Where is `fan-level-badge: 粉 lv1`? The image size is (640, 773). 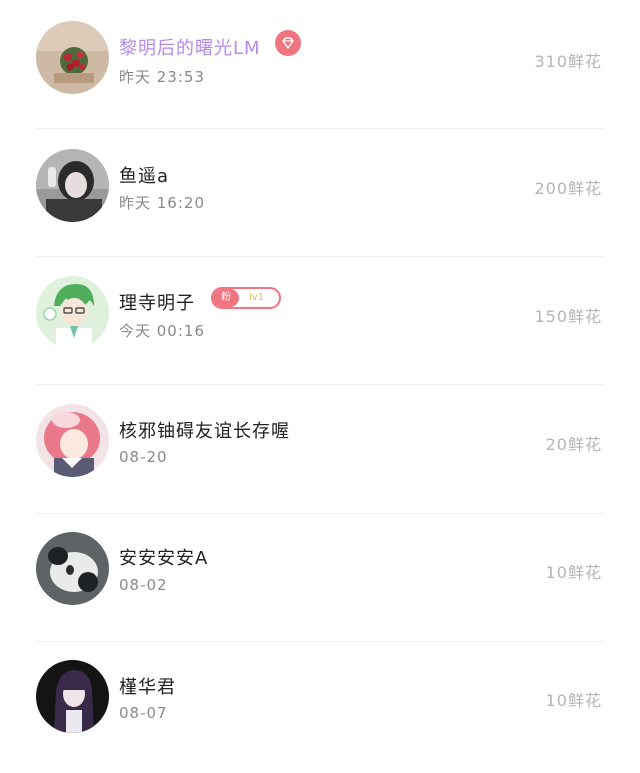
fan-level-badge: 粉 lv1 is located at coordinates (246, 298).